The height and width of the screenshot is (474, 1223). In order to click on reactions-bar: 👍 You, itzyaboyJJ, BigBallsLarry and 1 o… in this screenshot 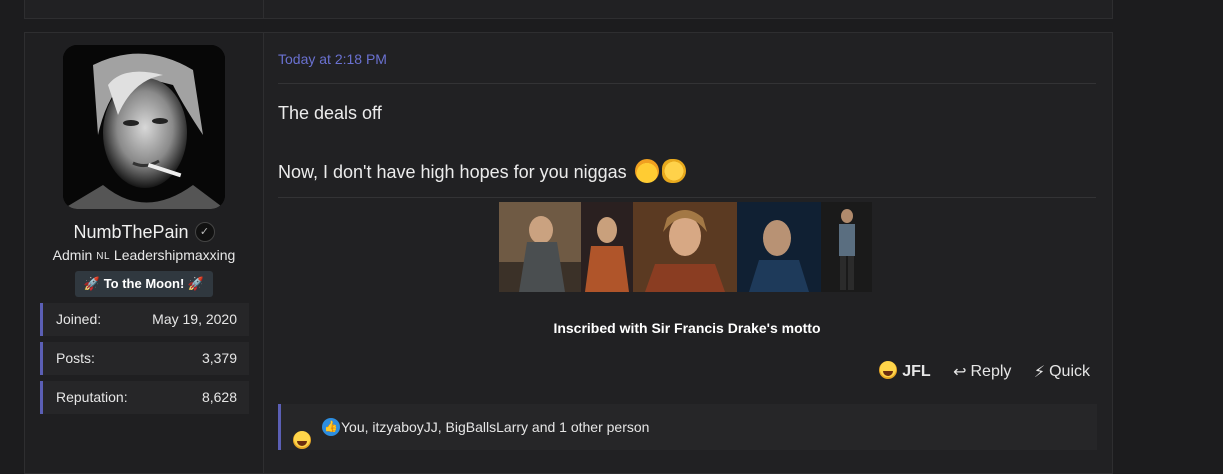, I will do `click(687, 427)`.